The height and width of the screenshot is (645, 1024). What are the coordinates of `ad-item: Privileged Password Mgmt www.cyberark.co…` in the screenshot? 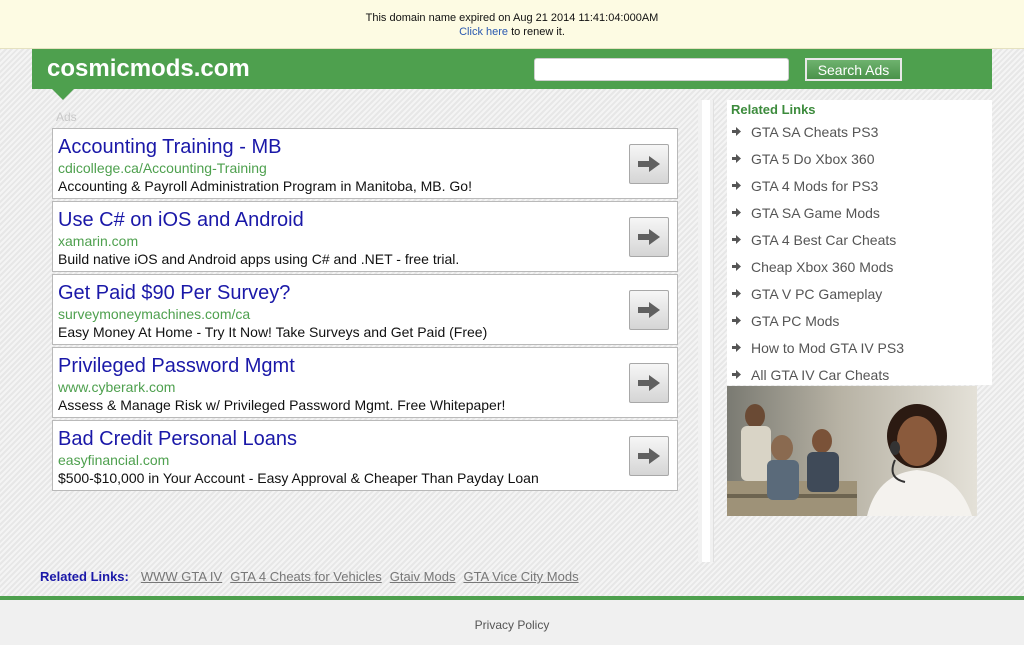 It's located at (365, 382).